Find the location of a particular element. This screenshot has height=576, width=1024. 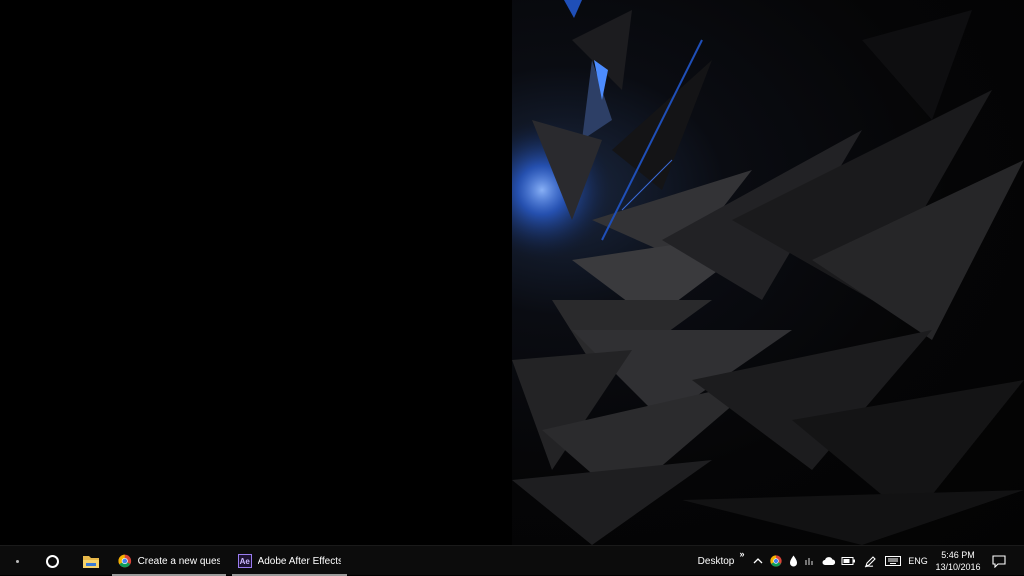

clock-date: 13/10/2016 is located at coordinates (958, 567).